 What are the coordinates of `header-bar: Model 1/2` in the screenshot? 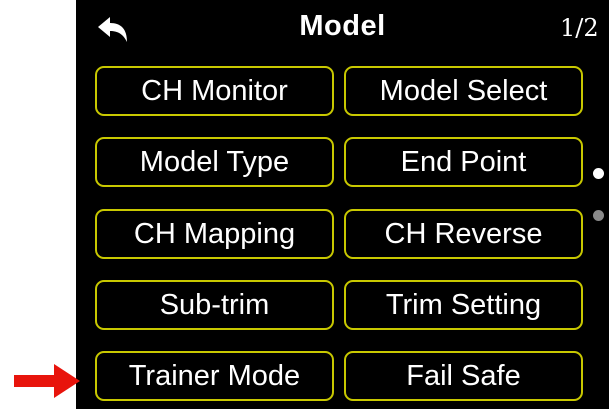 It's located at (342, 29).